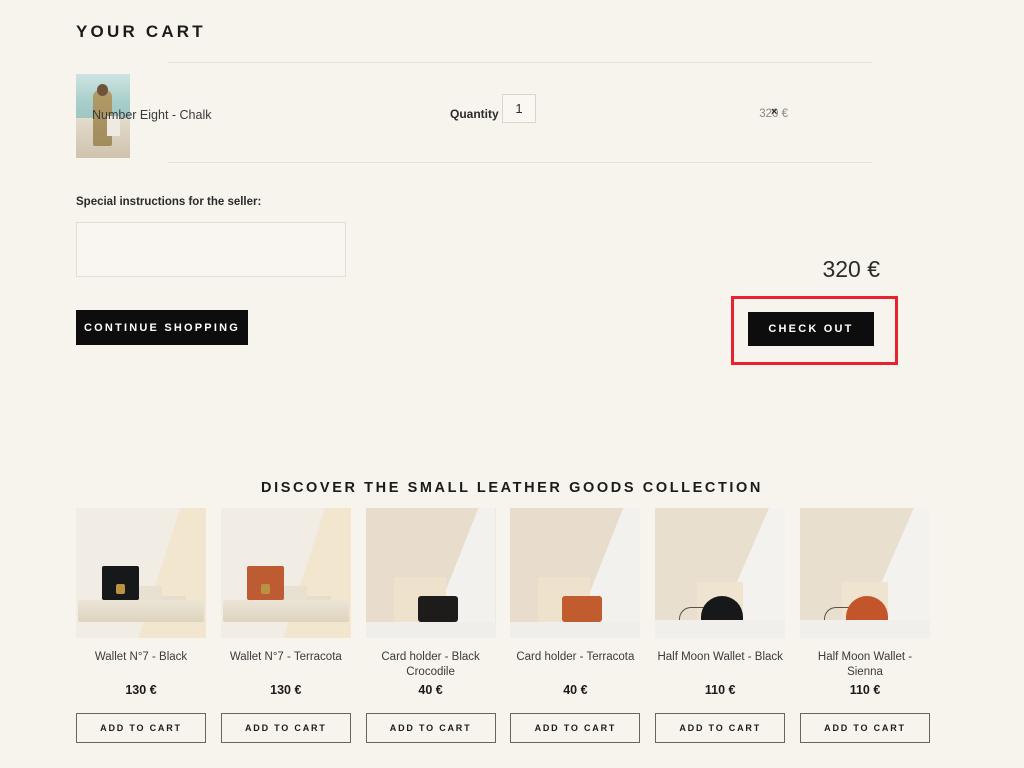  Describe the element at coordinates (430, 664) in the screenshot. I see `product-name: Card holder - Black Crocodile` at that location.